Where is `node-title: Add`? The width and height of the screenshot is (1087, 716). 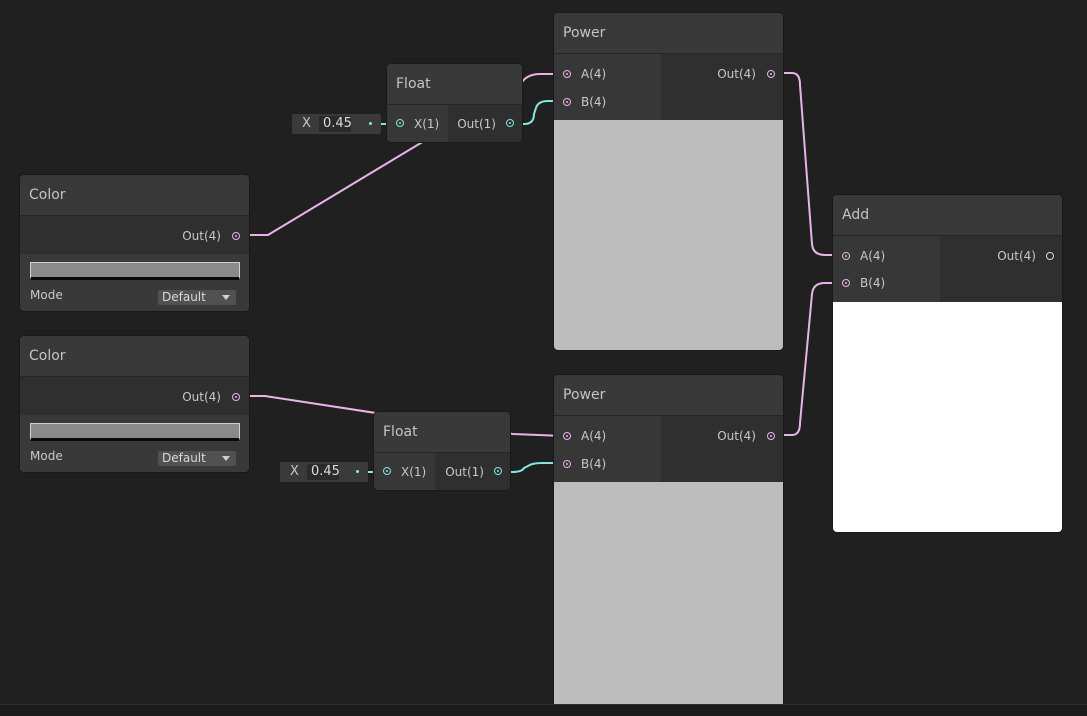
node-title: Add is located at coordinates (947, 215).